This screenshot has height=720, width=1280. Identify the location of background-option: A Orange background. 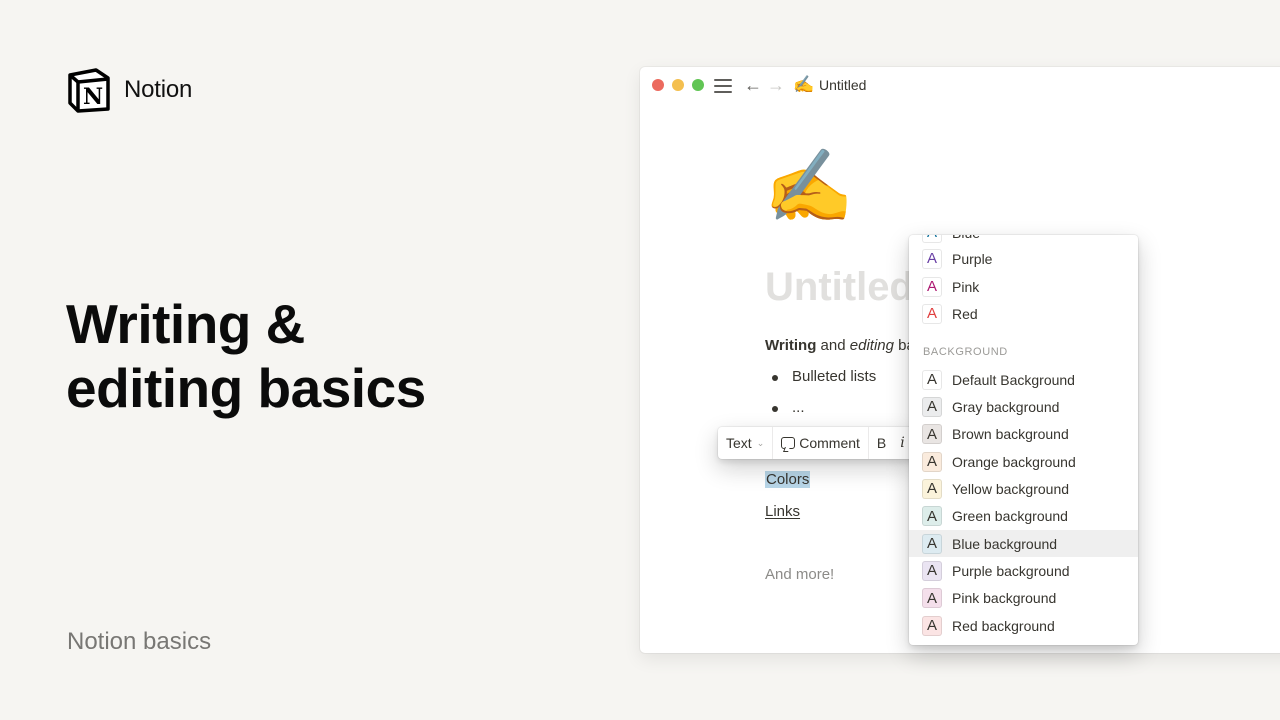
(1023, 461).